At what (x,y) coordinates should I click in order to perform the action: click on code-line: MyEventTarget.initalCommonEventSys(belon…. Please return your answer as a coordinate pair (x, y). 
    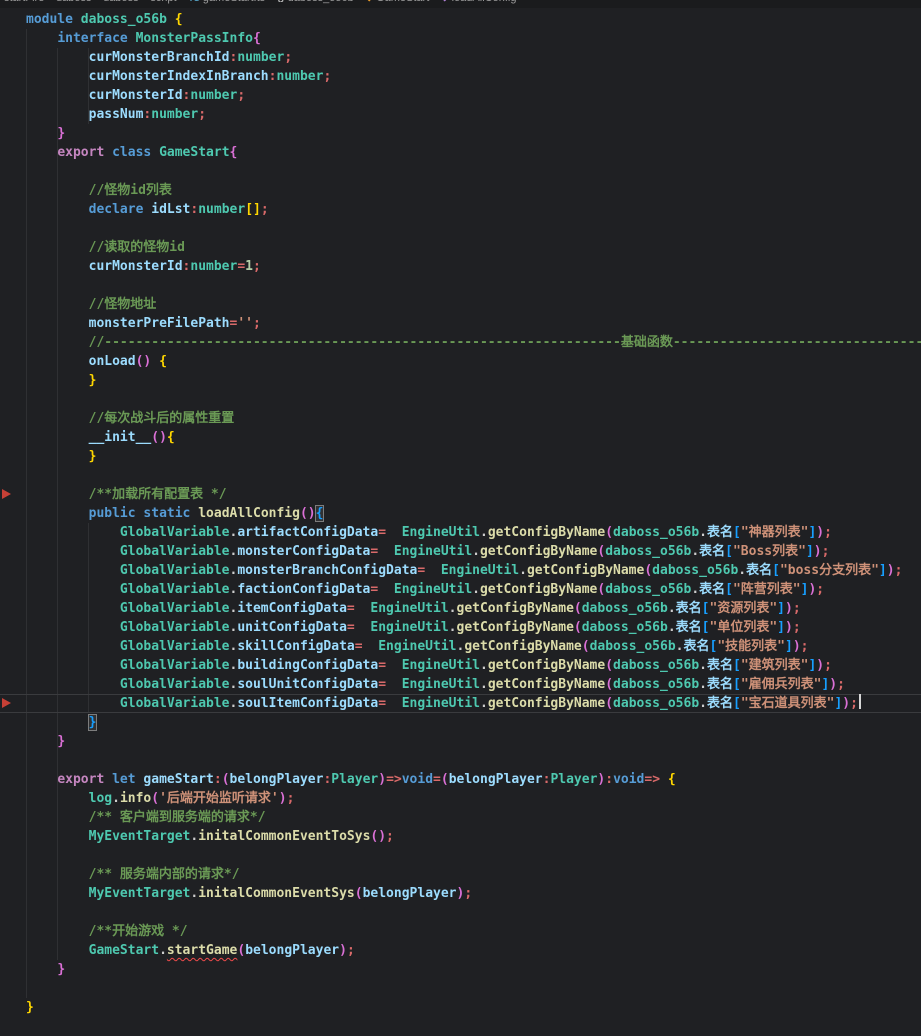
    Looking at the image, I should click on (460, 893).